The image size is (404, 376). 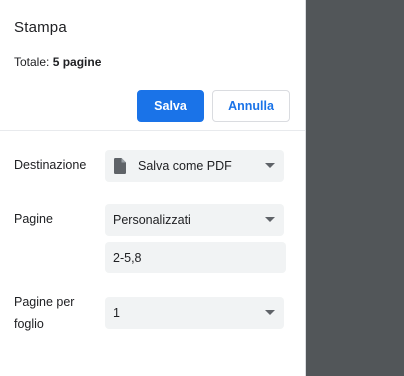 What do you see at coordinates (32, 62) in the screenshot?
I see `summary-label: Totale:` at bounding box center [32, 62].